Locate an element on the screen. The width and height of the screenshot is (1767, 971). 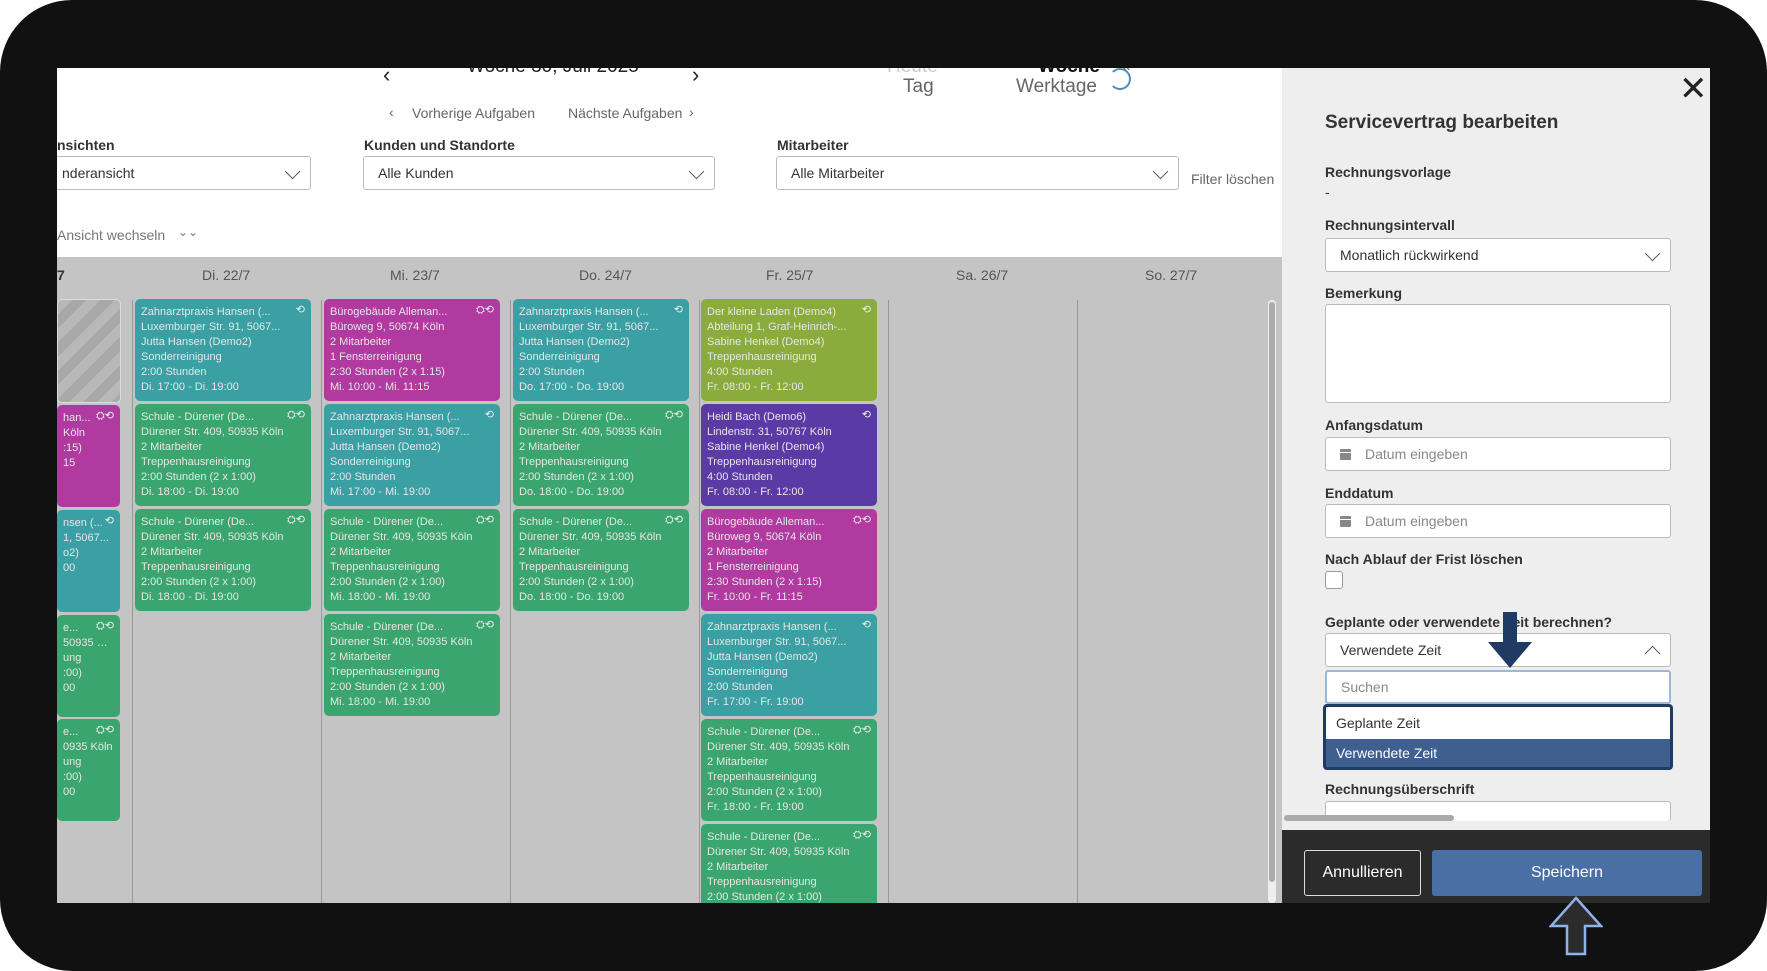
delete-after-expiry-checkbox is located at coordinates (1334, 580).